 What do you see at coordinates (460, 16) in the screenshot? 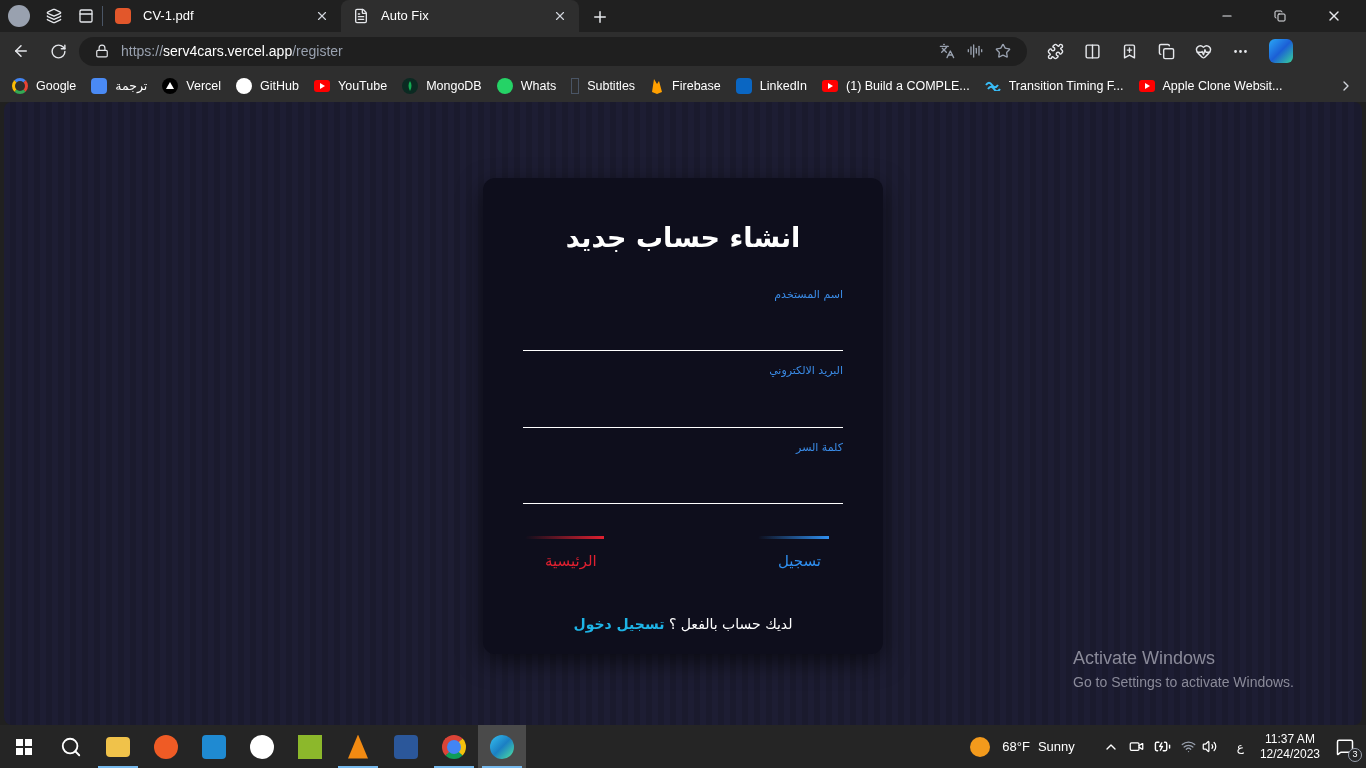
I see `browser-tab: Auto Fix` at bounding box center [460, 16].